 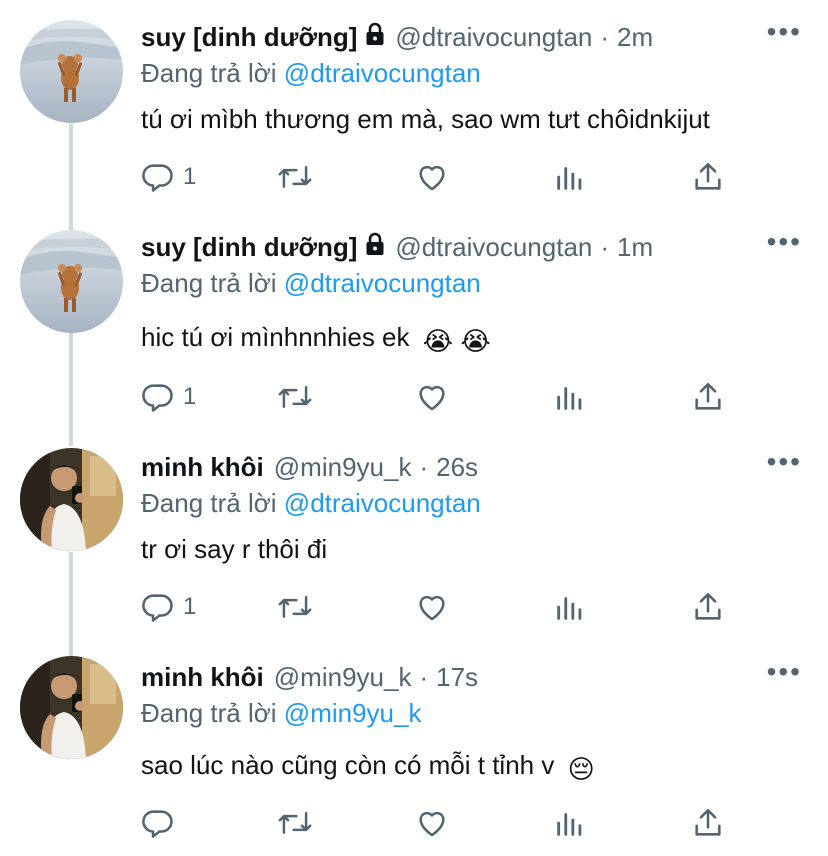 What do you see at coordinates (281, 713) in the screenshot?
I see `replying-to: Đang trả lời @min9yu_k` at bounding box center [281, 713].